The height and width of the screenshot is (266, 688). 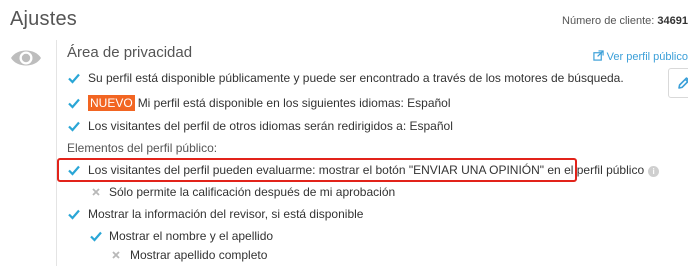 I want to click on edit-button, so click(x=678, y=83).